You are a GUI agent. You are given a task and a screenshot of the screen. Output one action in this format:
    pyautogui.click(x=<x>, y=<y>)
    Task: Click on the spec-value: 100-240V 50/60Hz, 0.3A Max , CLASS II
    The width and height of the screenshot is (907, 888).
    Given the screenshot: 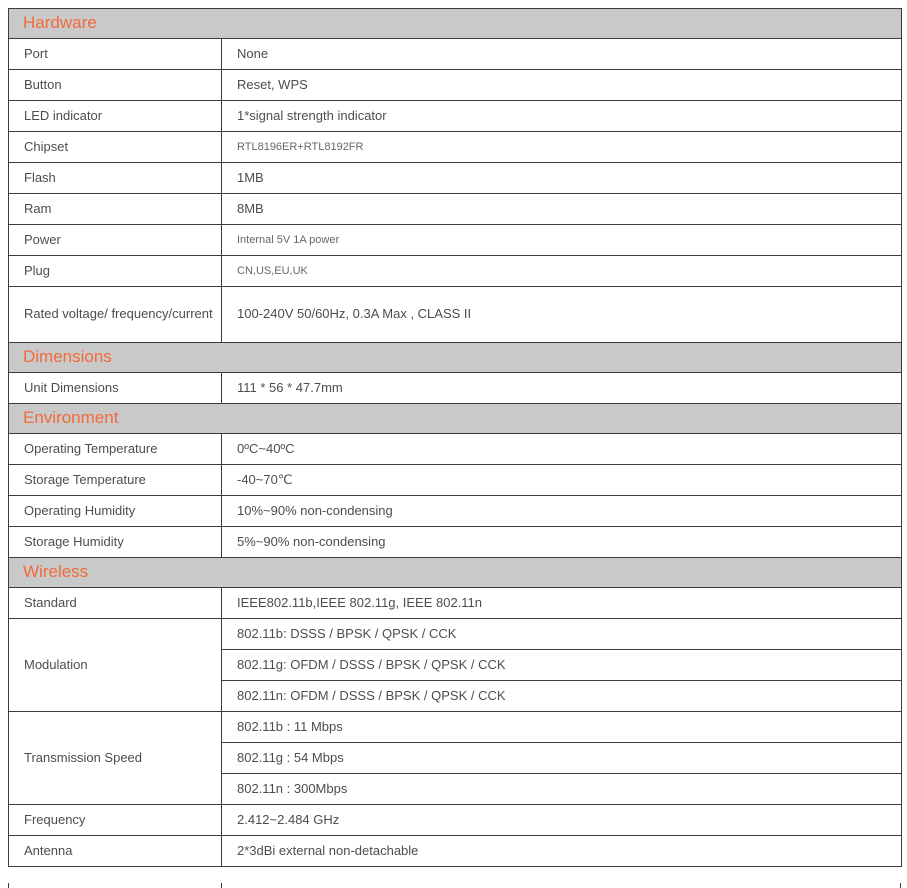 What is the action you would take?
    pyautogui.click(x=561, y=314)
    